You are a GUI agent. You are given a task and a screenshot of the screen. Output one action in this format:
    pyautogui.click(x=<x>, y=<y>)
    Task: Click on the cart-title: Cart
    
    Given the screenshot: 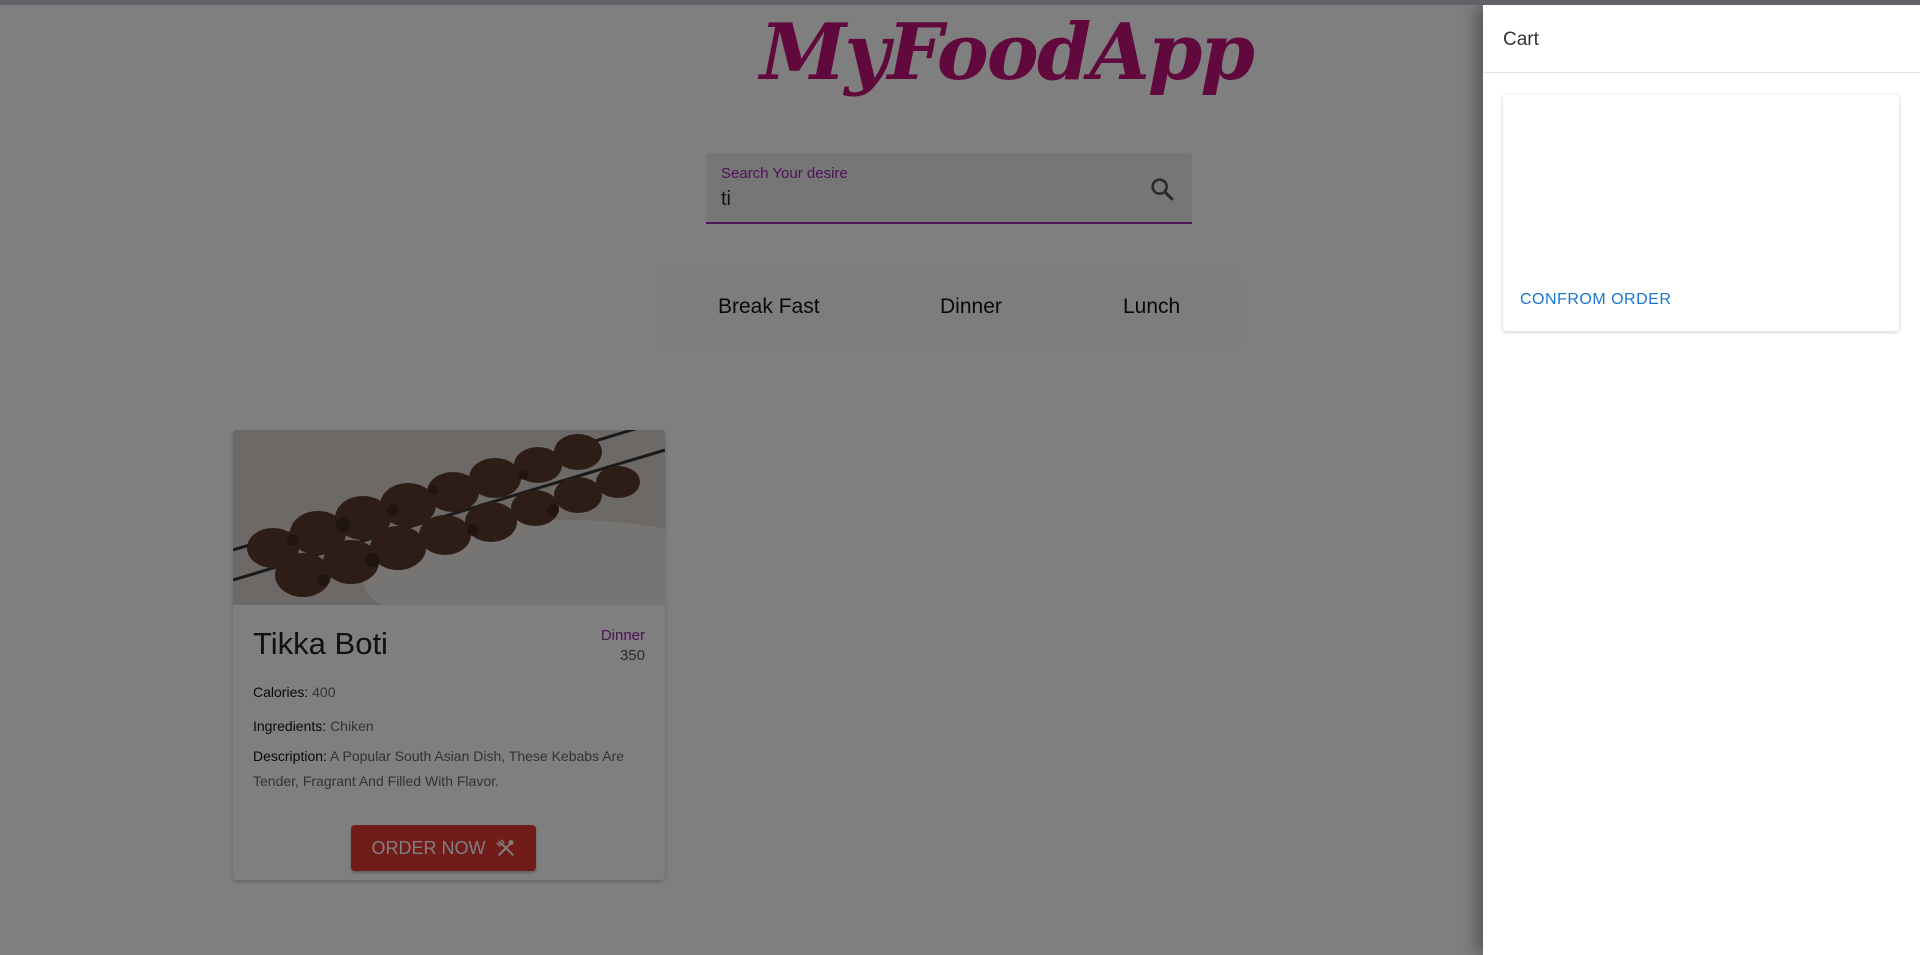 What is the action you would take?
    pyautogui.click(x=1701, y=39)
    